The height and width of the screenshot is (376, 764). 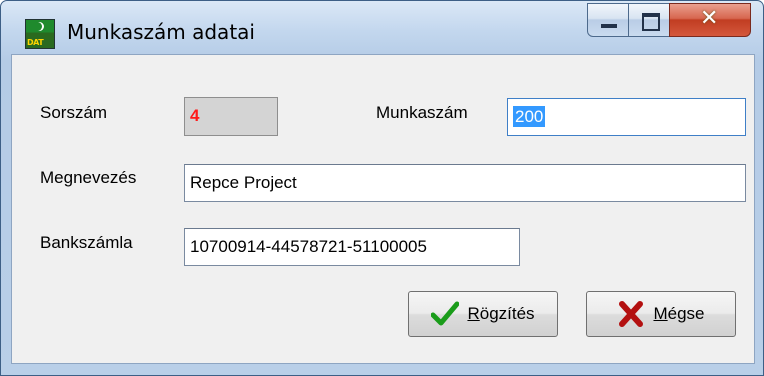 What do you see at coordinates (308, 246) in the screenshot?
I see `bankszamla-value: 10700914-44578721-51100005` at bounding box center [308, 246].